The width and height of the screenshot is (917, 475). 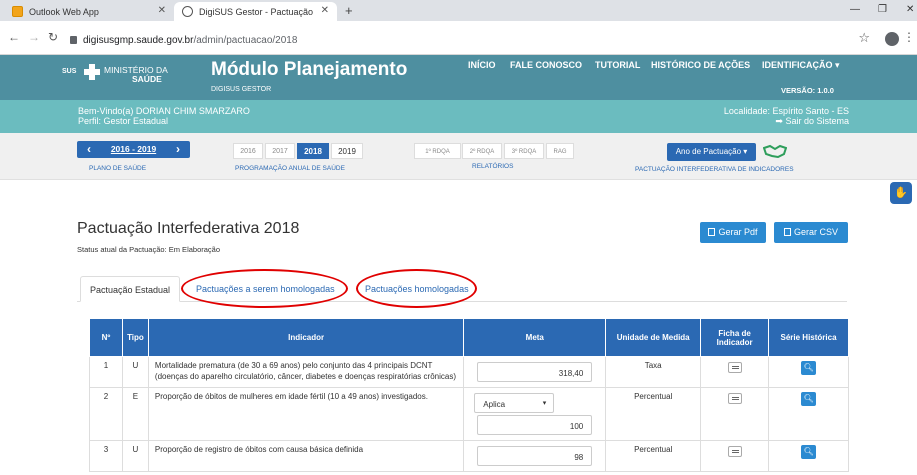 I want to click on minimize-icon: —, so click(x=855, y=9).